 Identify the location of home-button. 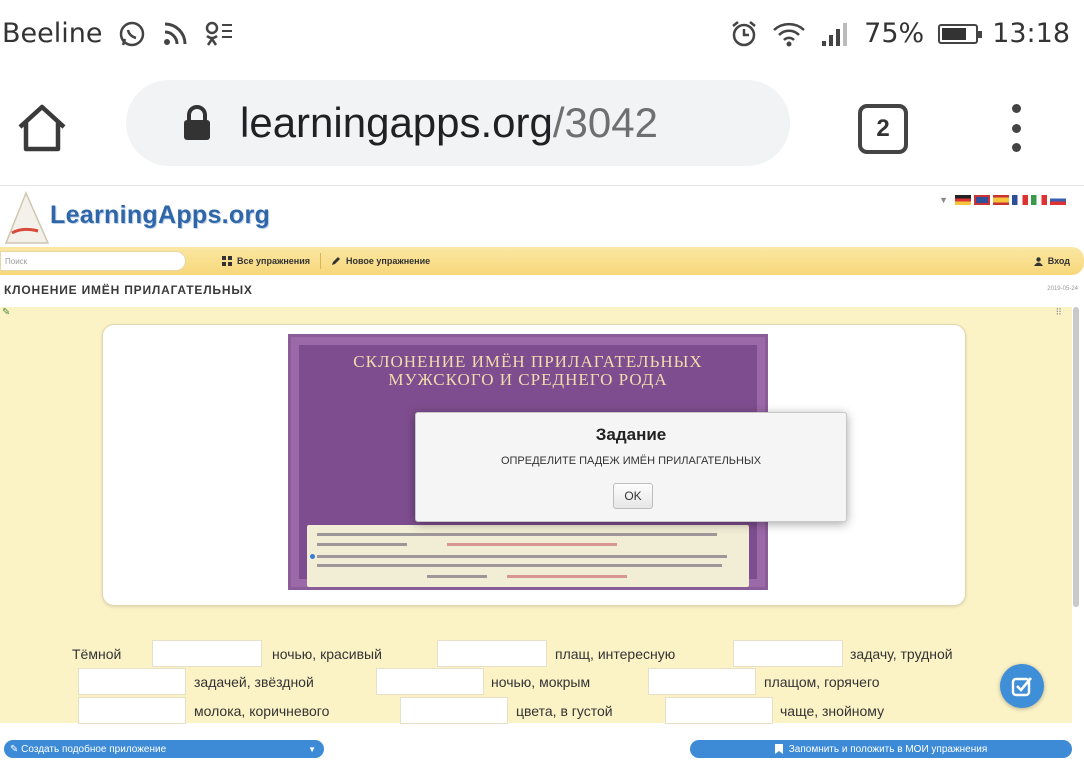
(42, 128).